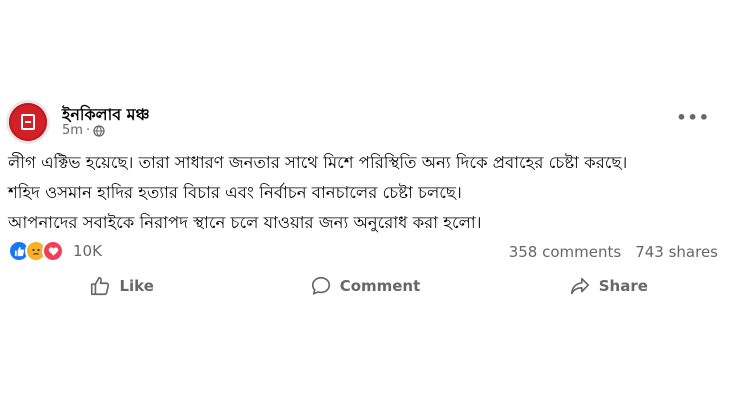 The image size is (730, 400). I want to click on engagement-stats: 358 comments 743 shares, so click(613, 252).